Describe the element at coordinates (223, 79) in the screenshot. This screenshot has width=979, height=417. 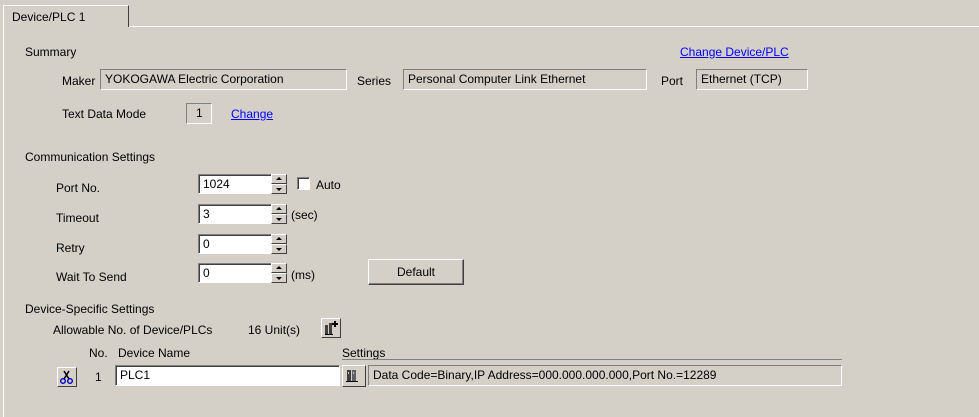
I see `maker-field: YOKOGAWA Electric Corporation` at that location.